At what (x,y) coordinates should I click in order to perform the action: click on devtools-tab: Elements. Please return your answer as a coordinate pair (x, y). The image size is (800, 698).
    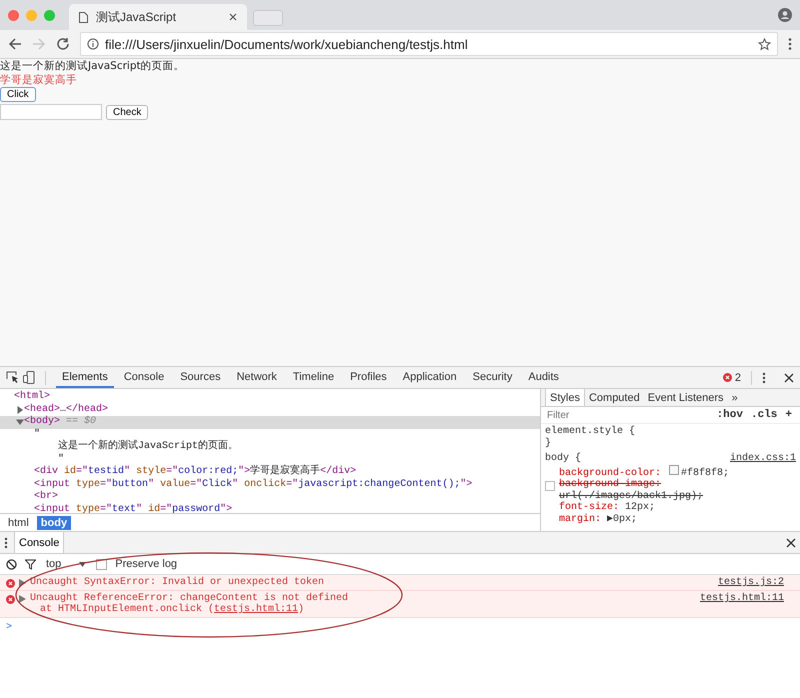
    Looking at the image, I should click on (85, 377).